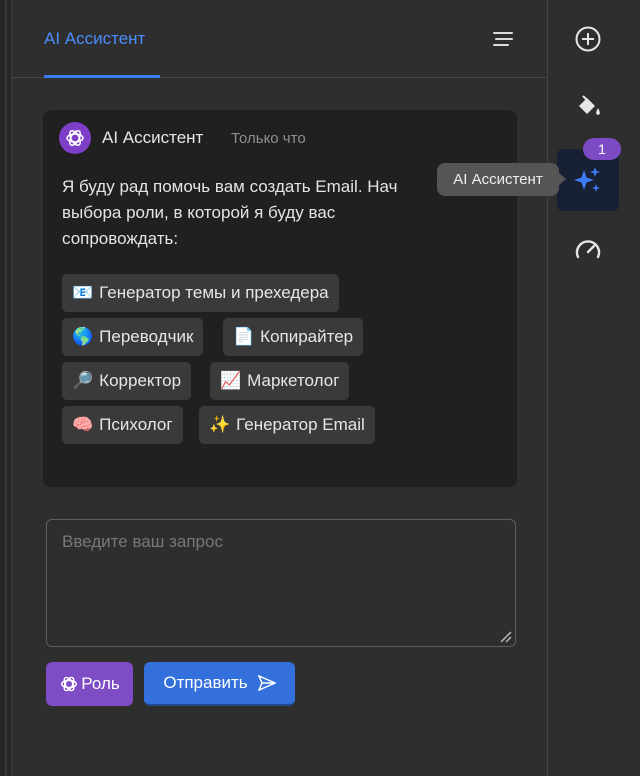 The width and height of the screenshot is (640, 776). Describe the element at coordinates (230, 186) in the screenshot. I see `message-line: Я буду рад помочь вам создать Email. Нач` at that location.